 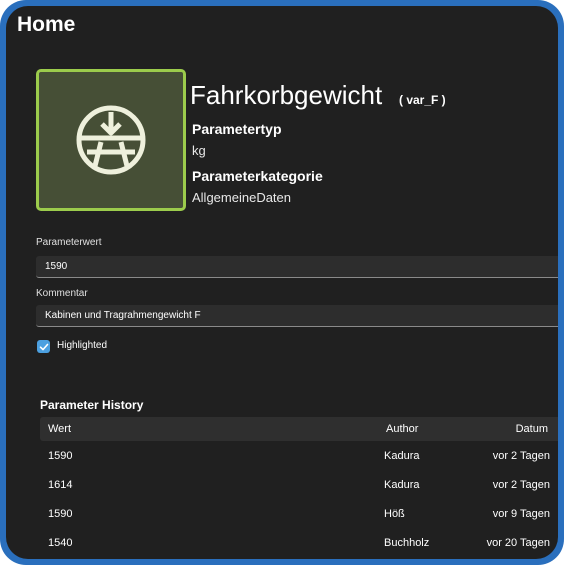 What do you see at coordinates (521, 514) in the screenshot?
I see `cell-datum: vor 9 Tagen` at bounding box center [521, 514].